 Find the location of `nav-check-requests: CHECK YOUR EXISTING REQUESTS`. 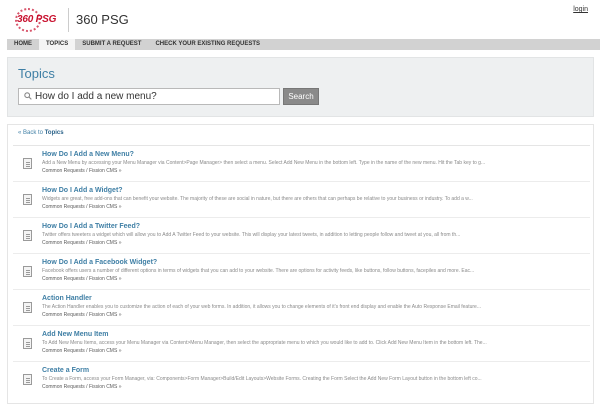

nav-check-requests: CHECK YOUR EXISTING REQUESTS is located at coordinates (207, 44).